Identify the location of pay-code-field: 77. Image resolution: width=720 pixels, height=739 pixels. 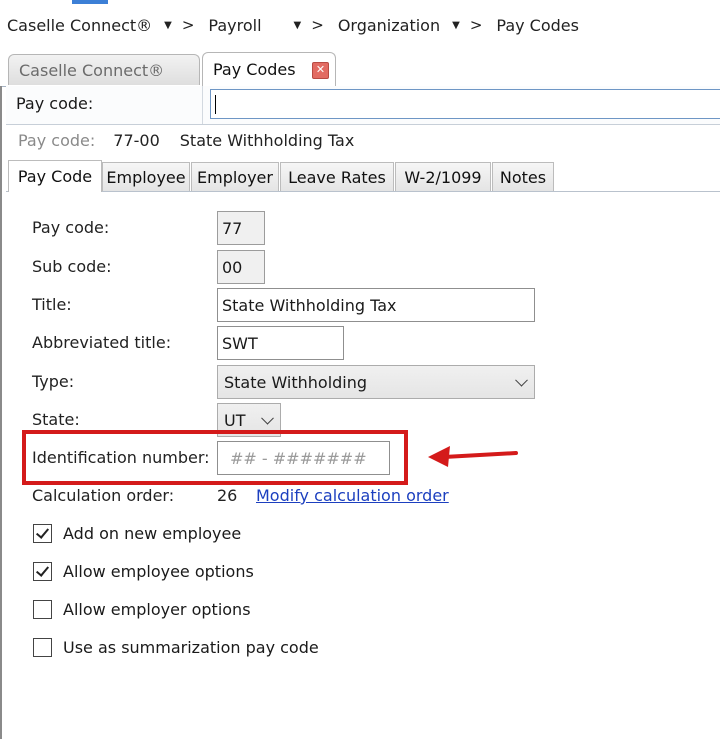
(241, 228).